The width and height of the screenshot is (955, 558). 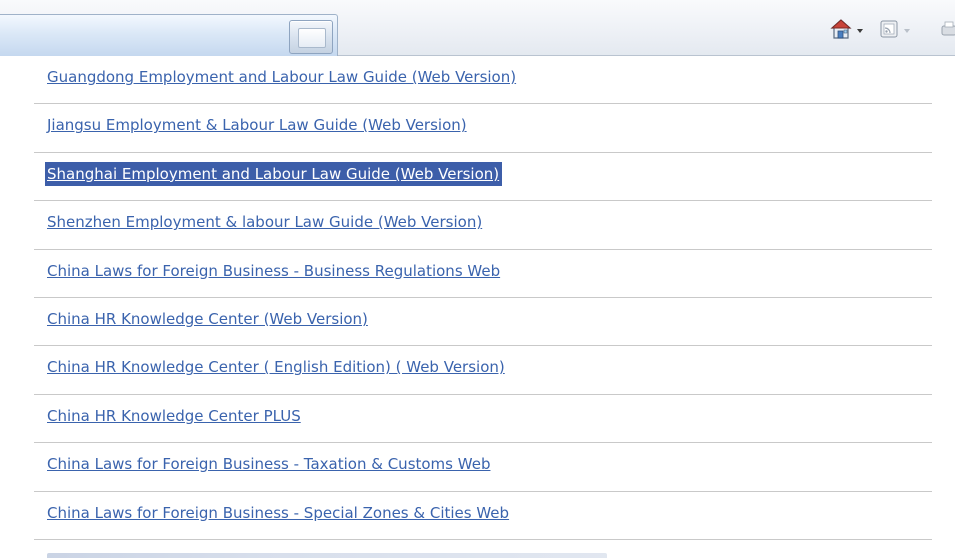 I want to click on browser-toolbar, so click(x=477, y=28).